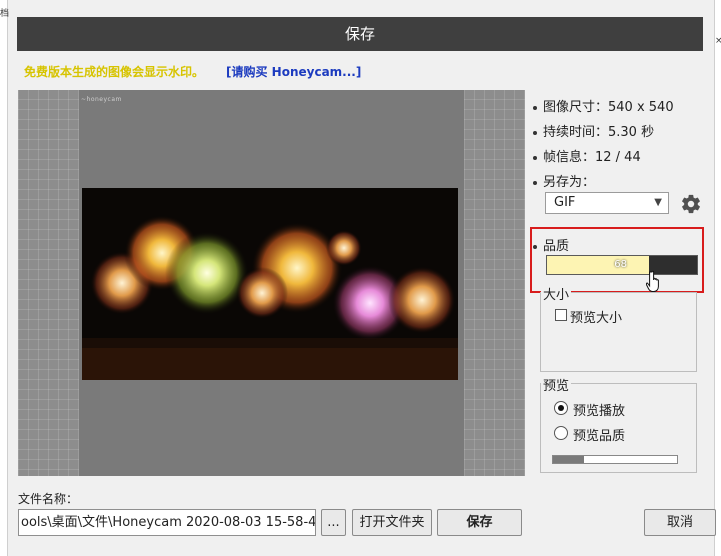 The height and width of the screenshot is (556, 721). Describe the element at coordinates (618, 332) in the screenshot. I see `size-group` at that location.